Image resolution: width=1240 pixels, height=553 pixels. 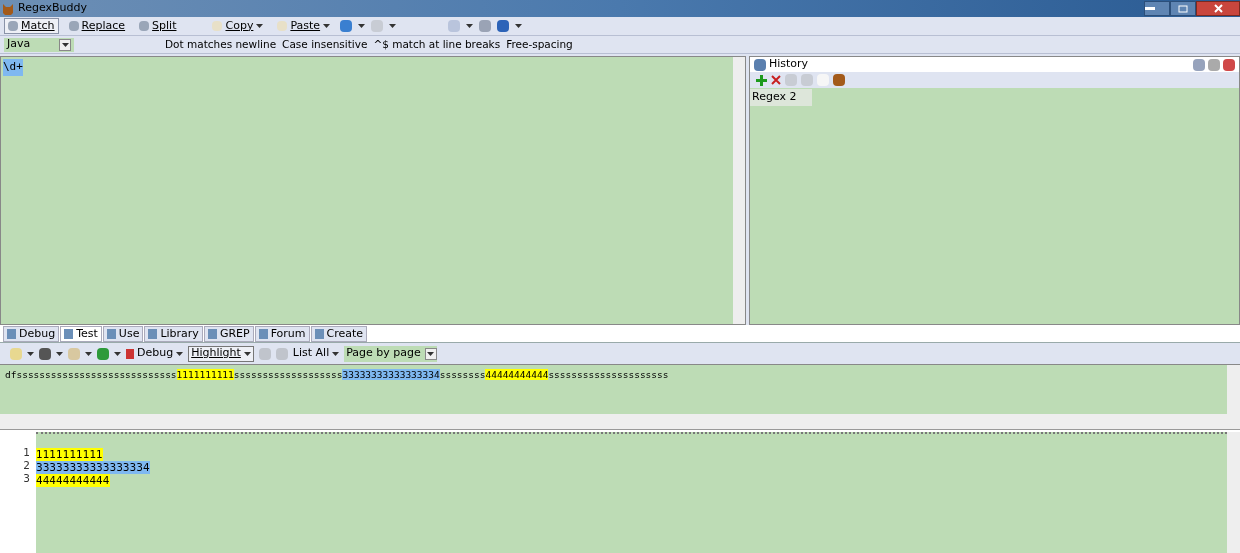 What do you see at coordinates (221, 353) in the screenshot?
I see `highlight-button: Highlight` at bounding box center [221, 353].